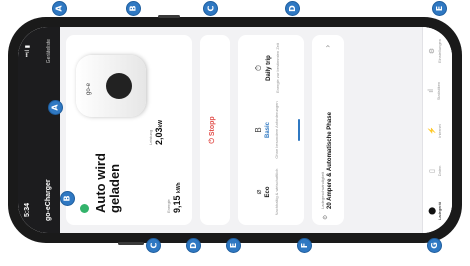  Describe the element at coordinates (50, 130) in the screenshot. I see `app-header: go-eCharger Geräteliste` at that location.